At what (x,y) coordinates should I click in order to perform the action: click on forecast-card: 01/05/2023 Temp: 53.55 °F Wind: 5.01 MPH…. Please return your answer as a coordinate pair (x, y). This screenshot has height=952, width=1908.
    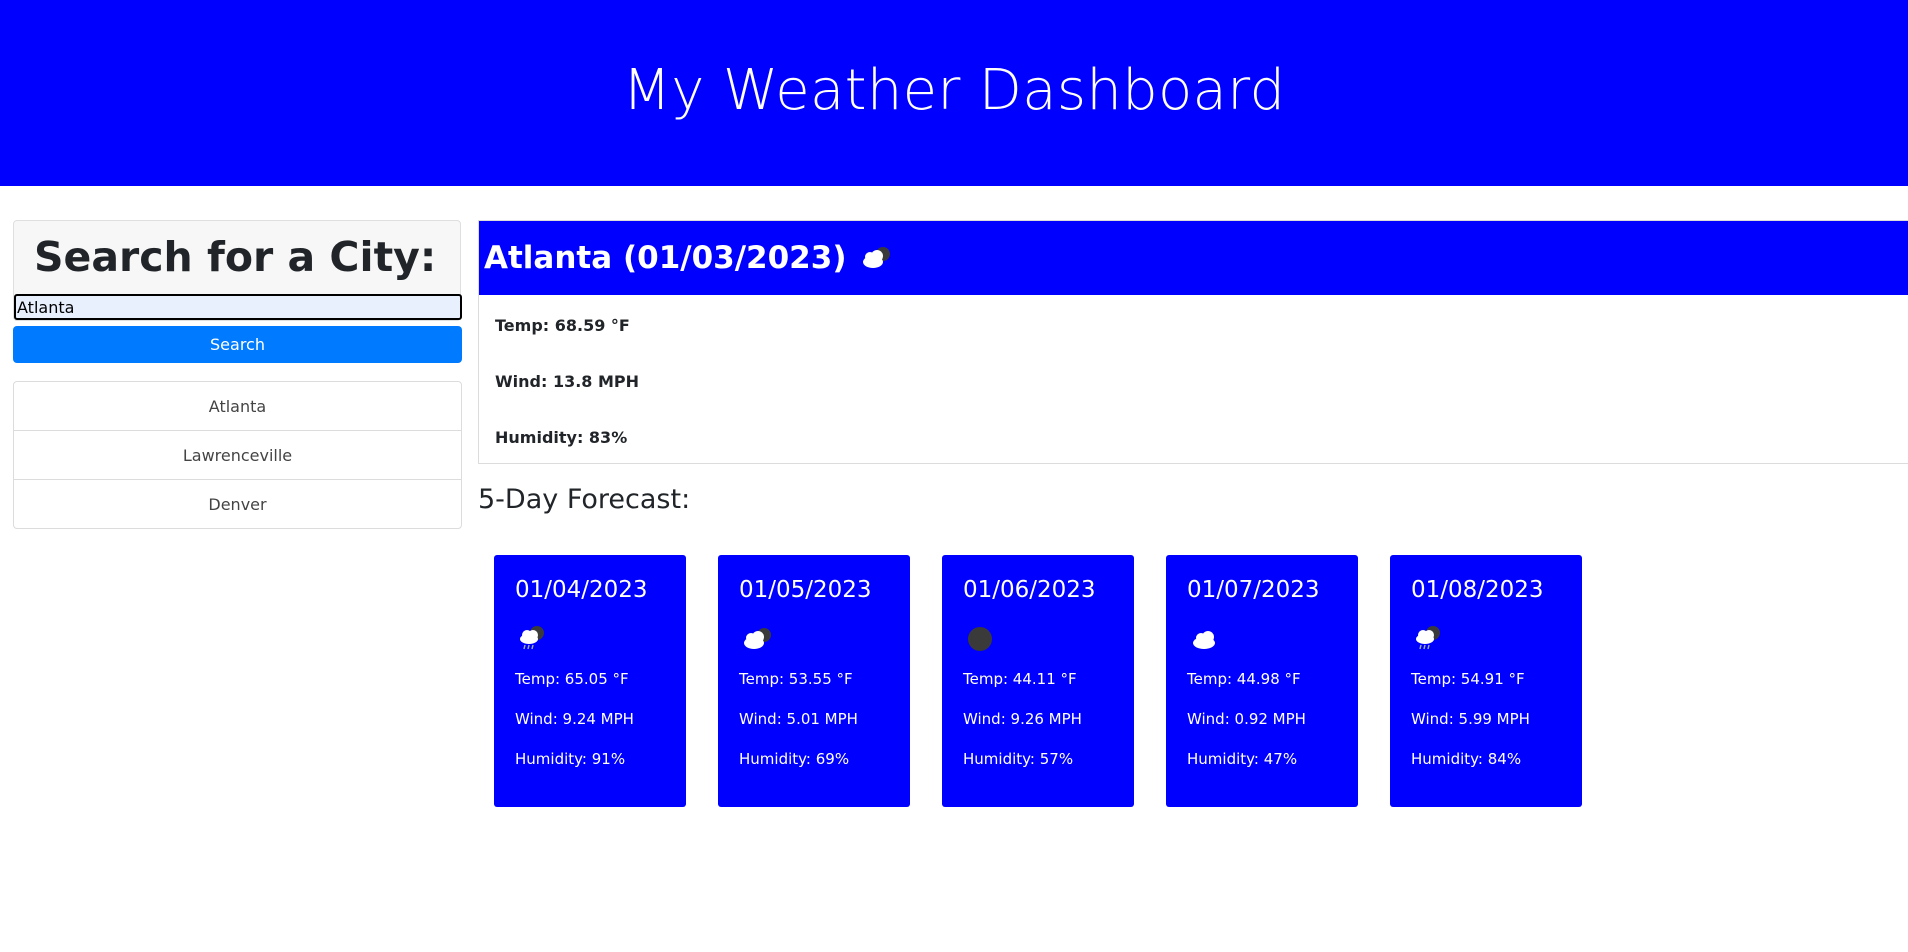
    Looking at the image, I should click on (814, 681).